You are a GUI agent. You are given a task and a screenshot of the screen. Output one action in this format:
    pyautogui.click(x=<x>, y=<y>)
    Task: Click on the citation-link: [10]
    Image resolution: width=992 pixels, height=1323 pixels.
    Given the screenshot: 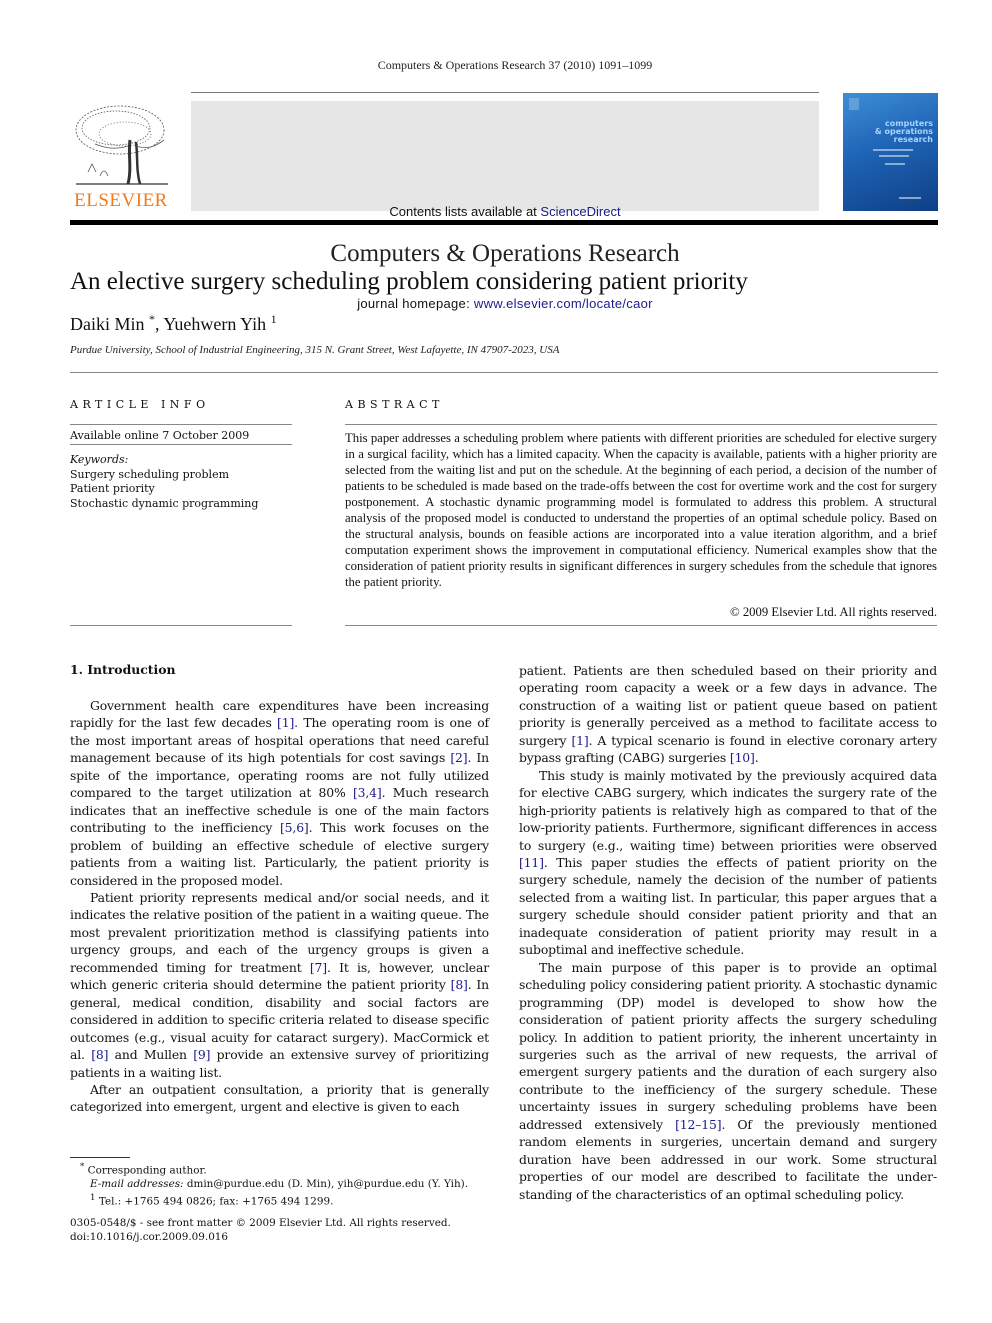 What is the action you would take?
    pyautogui.click(x=742, y=757)
    